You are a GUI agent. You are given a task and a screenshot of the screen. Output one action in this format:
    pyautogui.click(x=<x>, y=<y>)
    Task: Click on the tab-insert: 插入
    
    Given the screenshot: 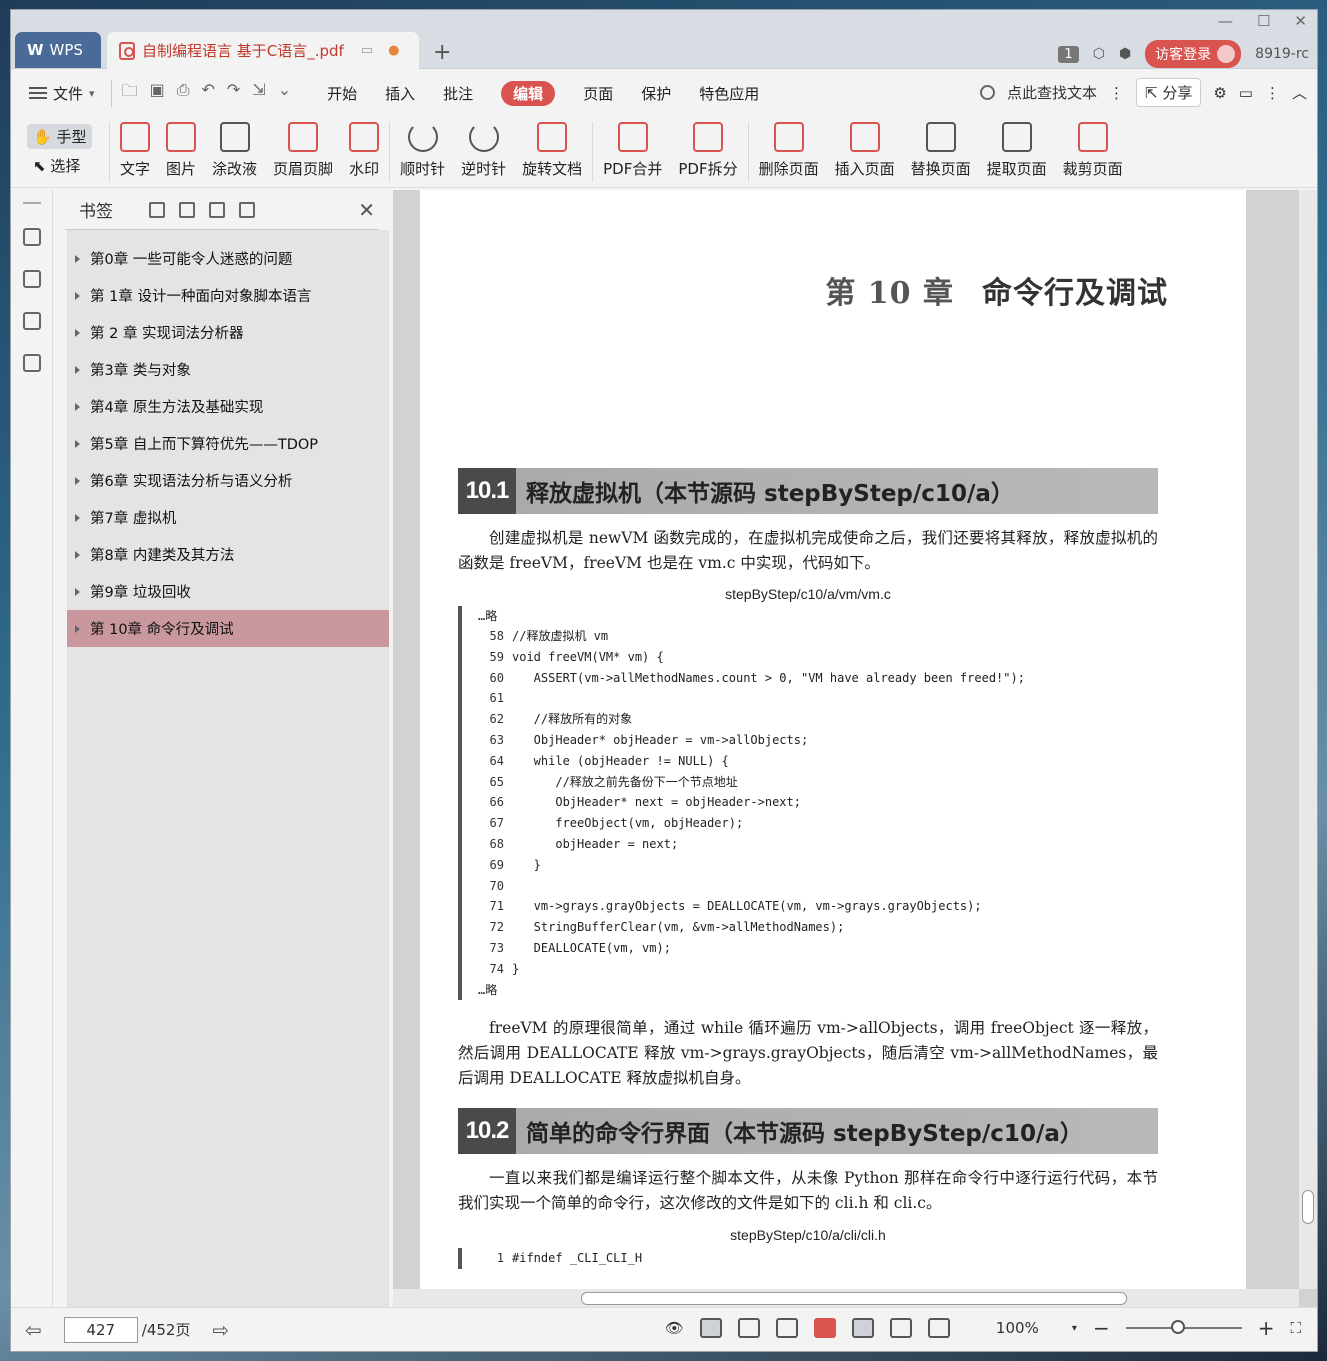 What is the action you would take?
    pyautogui.click(x=400, y=93)
    